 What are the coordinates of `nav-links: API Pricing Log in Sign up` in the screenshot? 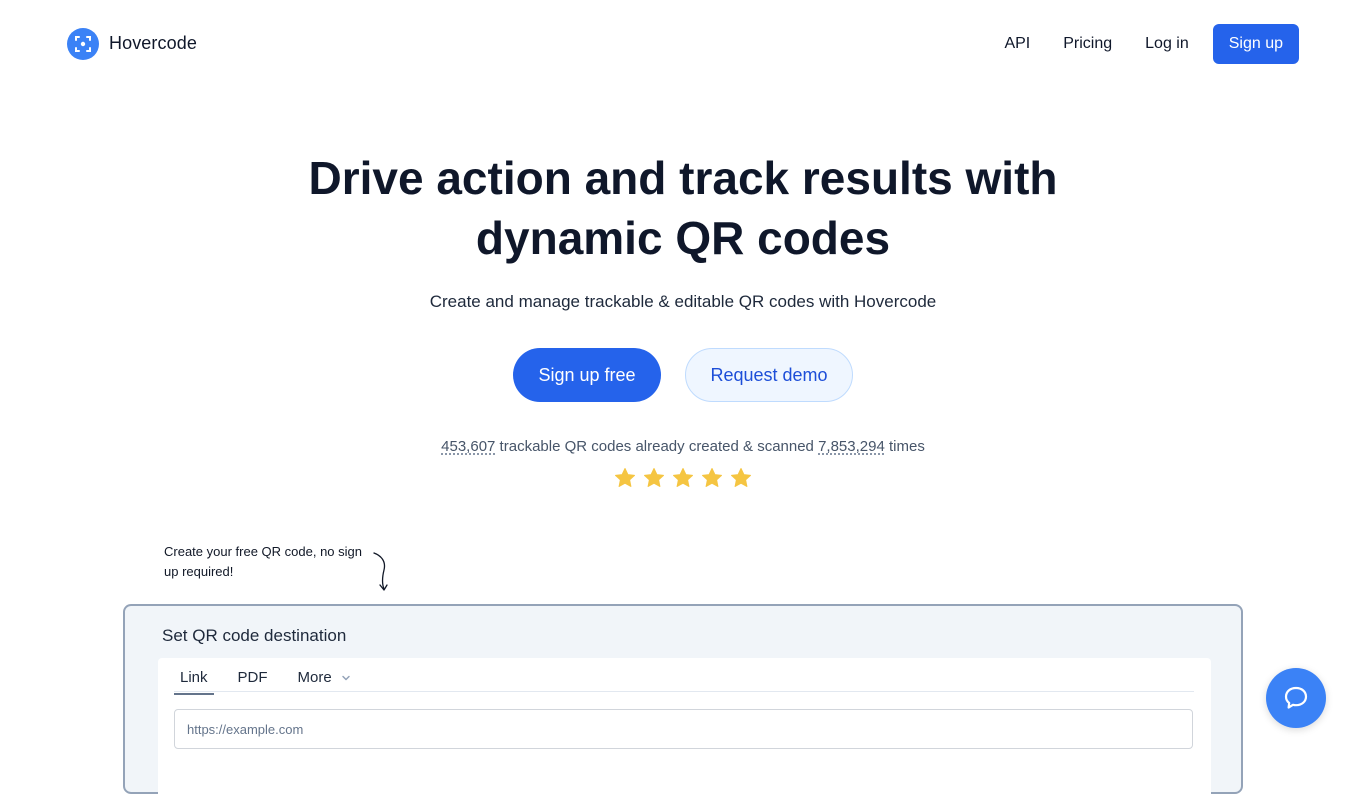 It's located at (1151, 44).